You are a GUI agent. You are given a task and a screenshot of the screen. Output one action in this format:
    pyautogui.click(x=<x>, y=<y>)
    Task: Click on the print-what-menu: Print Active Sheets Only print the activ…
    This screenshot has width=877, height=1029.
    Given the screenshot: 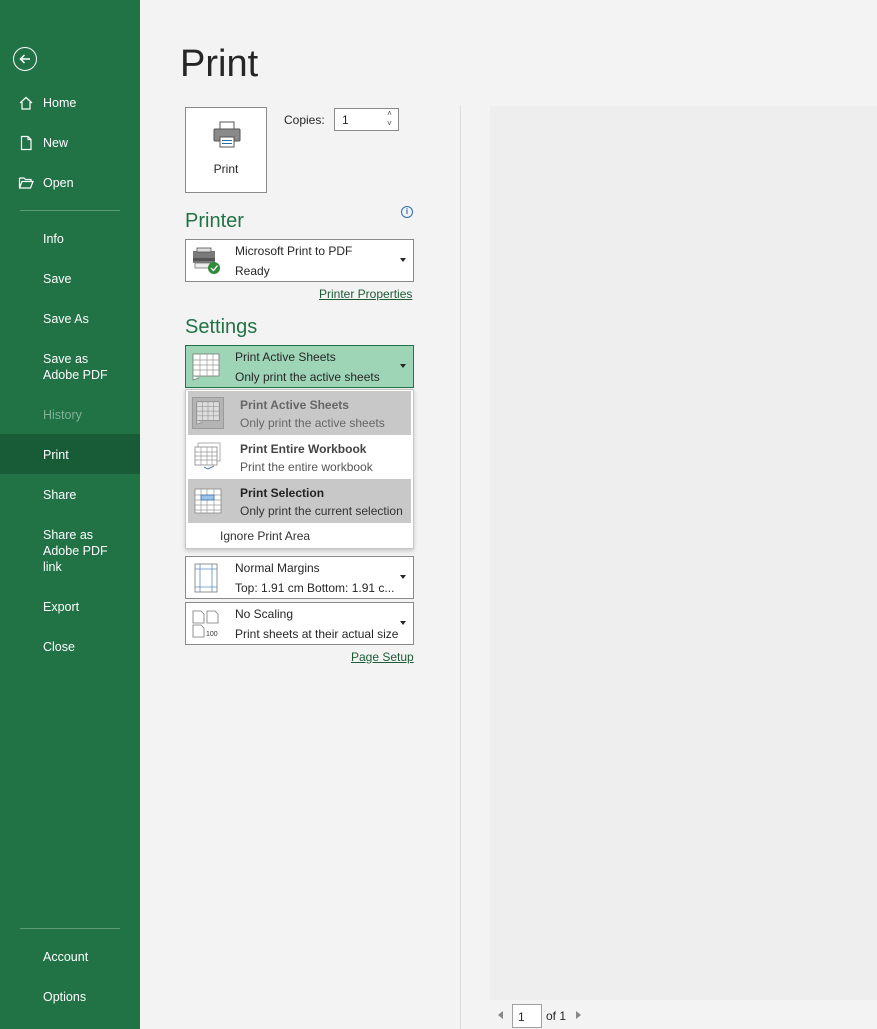 What is the action you would take?
    pyautogui.click(x=299, y=469)
    